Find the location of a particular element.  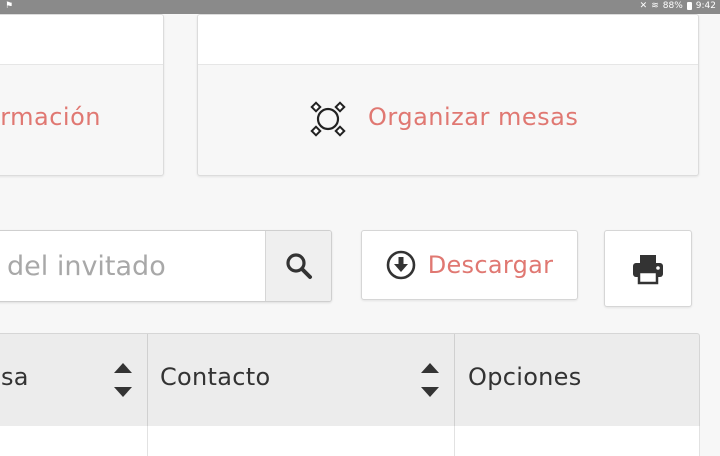

guest-search-input is located at coordinates (131, 266).